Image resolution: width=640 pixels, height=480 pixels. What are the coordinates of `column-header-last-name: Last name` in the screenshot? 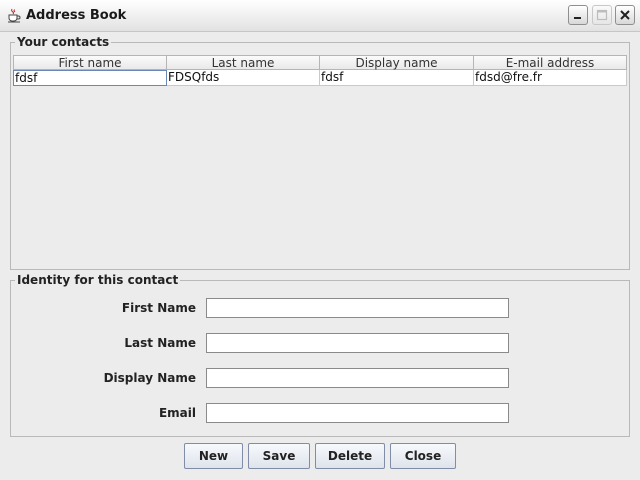 It's located at (243, 62).